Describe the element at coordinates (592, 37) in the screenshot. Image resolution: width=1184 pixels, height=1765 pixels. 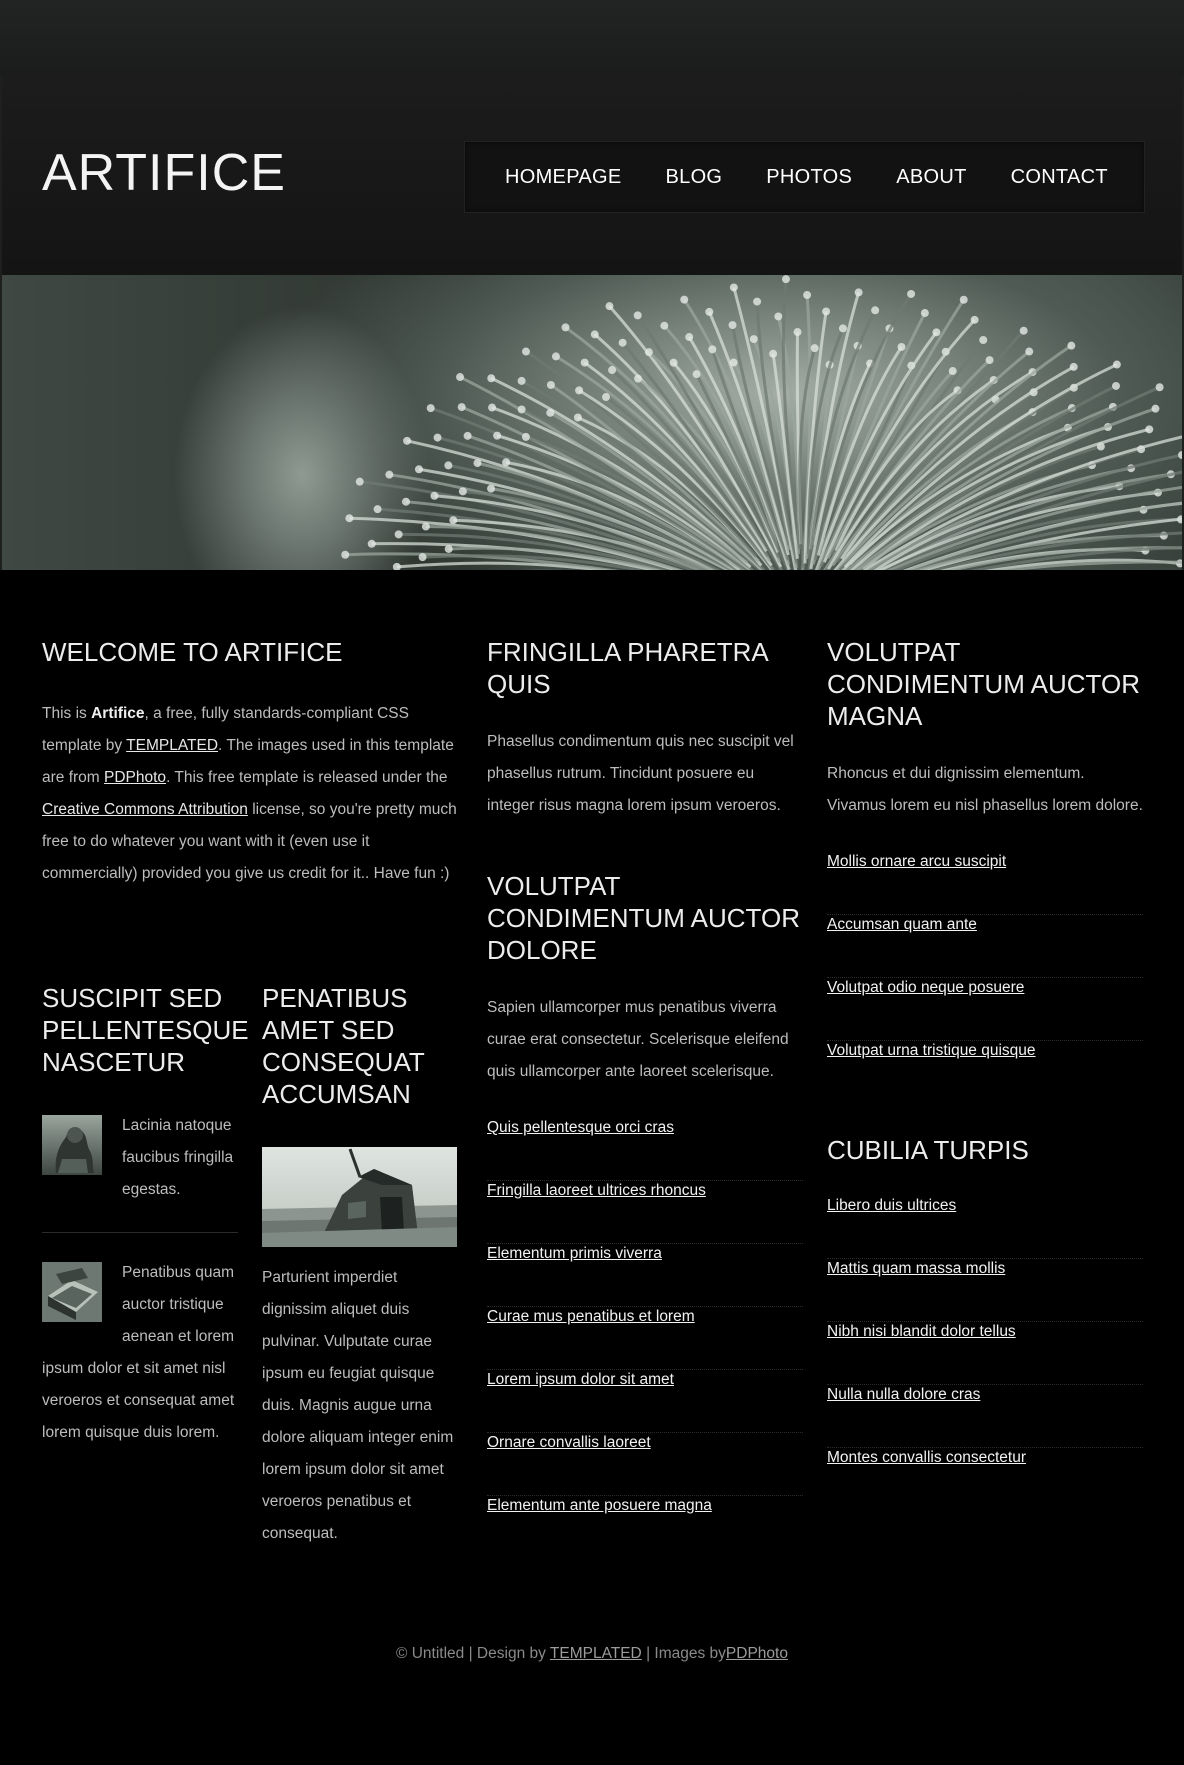
I see `top-band` at that location.